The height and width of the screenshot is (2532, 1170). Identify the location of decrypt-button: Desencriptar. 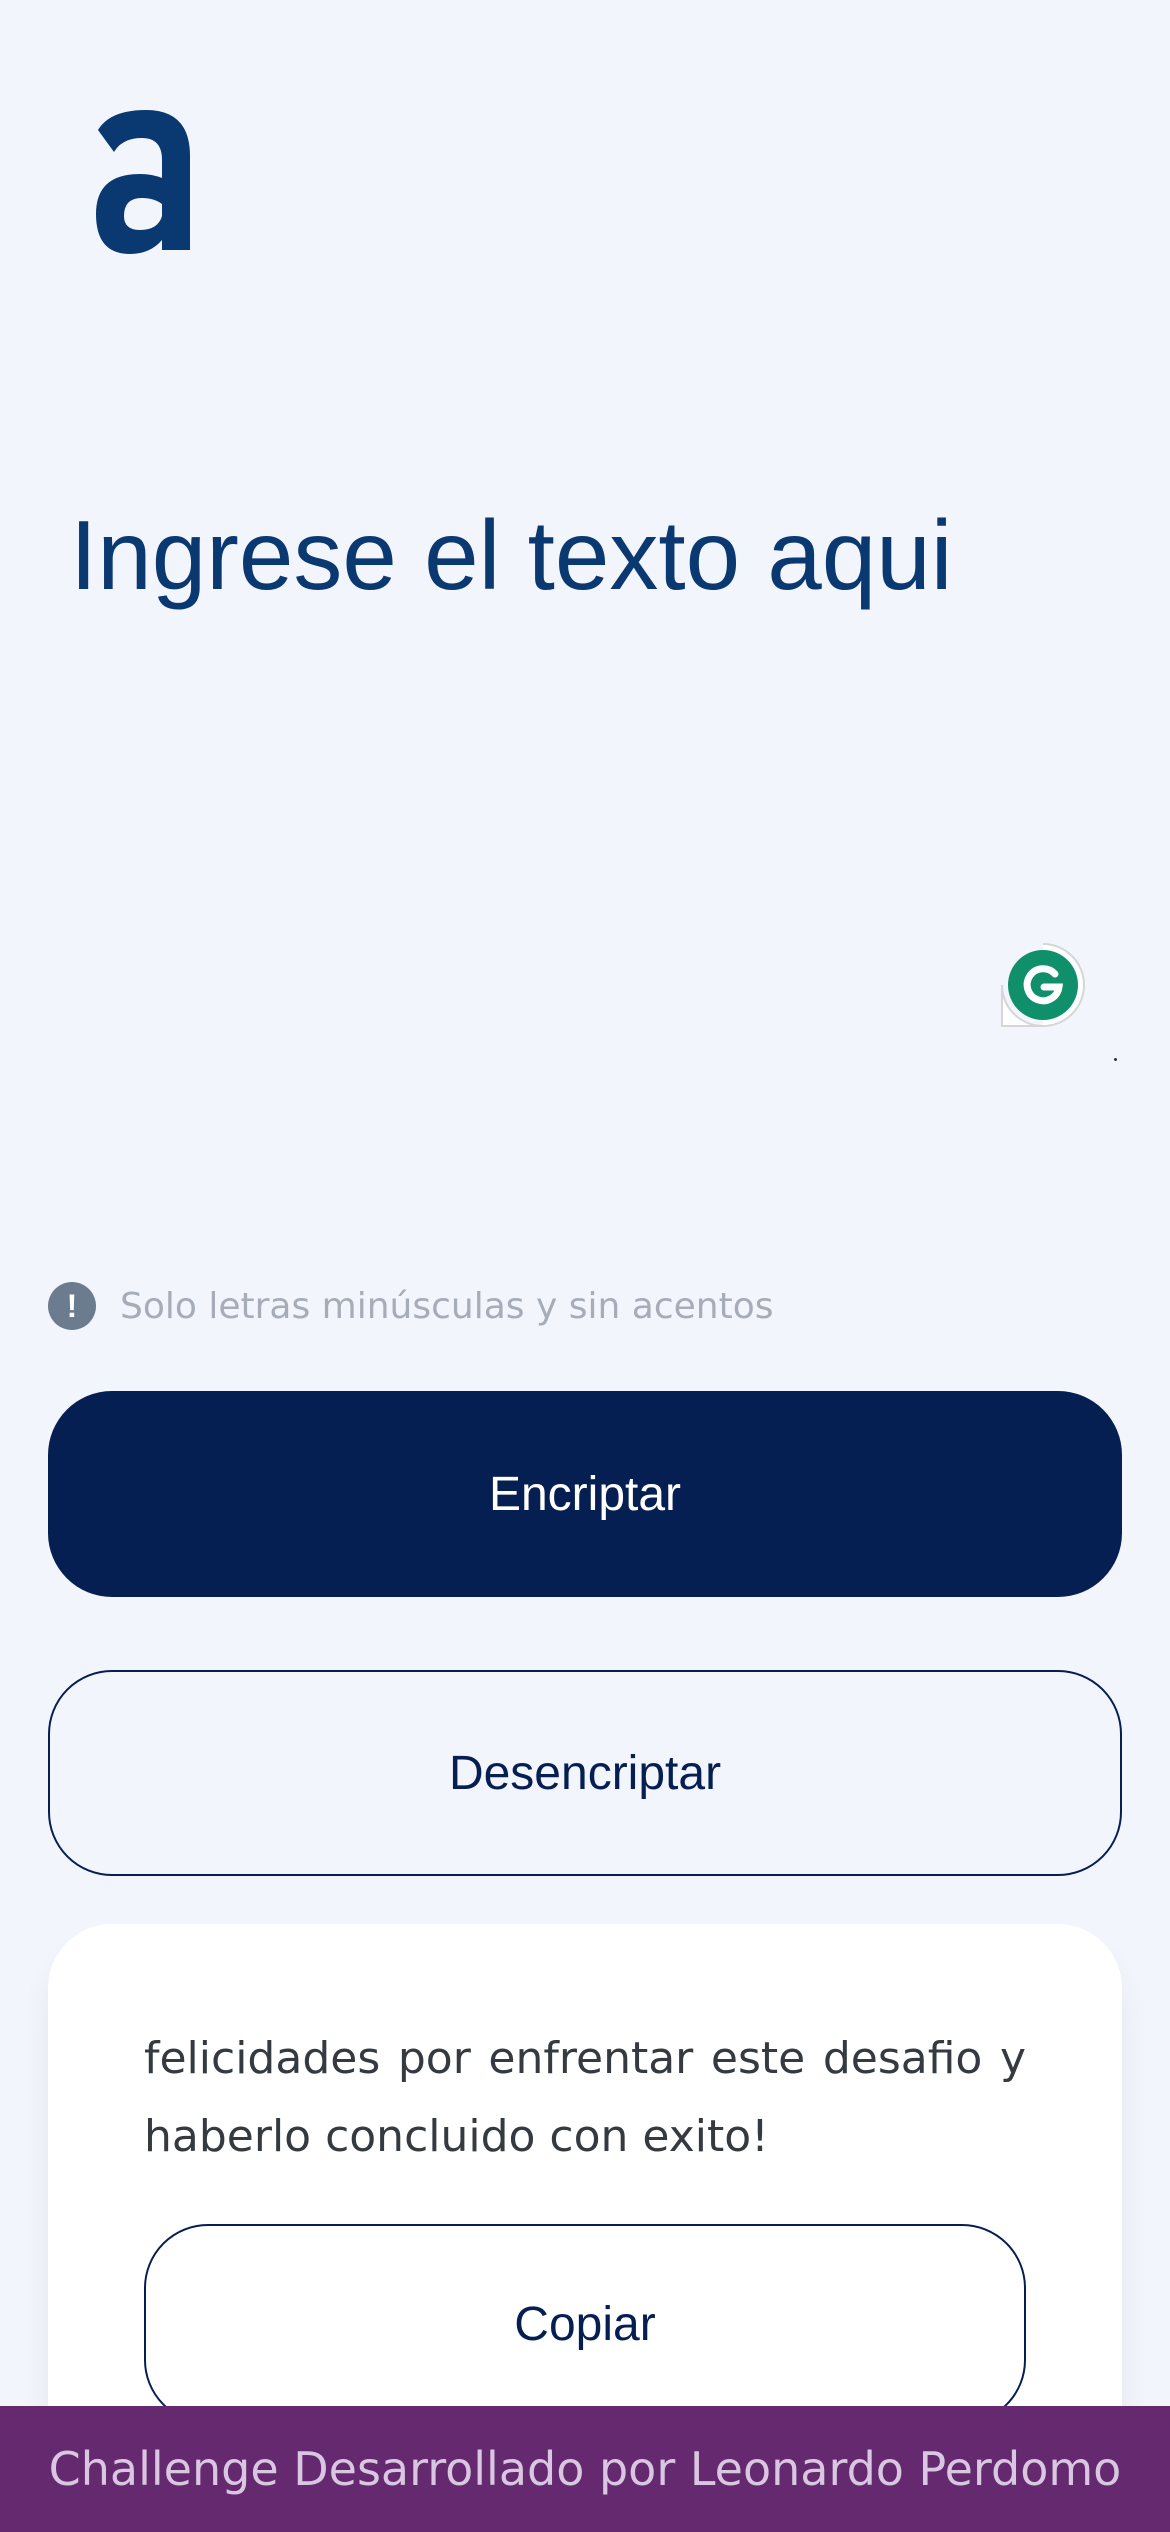
(585, 1773).